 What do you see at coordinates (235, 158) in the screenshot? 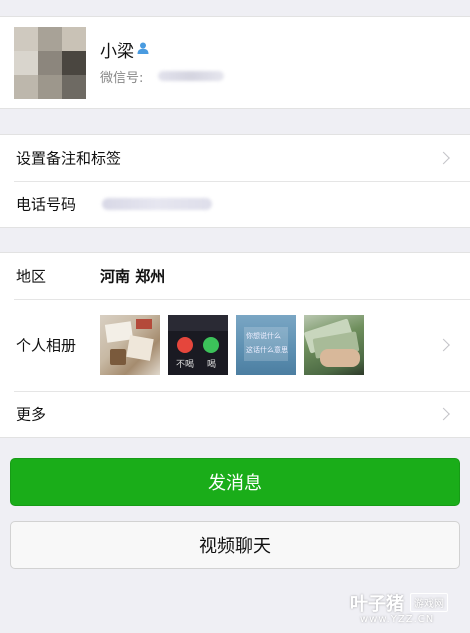
I see `remark-and-tags-row: 设置备注和标签` at bounding box center [235, 158].